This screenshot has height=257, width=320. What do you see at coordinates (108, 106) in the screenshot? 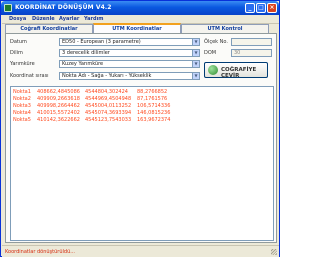
I see `point-north: 4545004,0113252` at bounding box center [108, 106].